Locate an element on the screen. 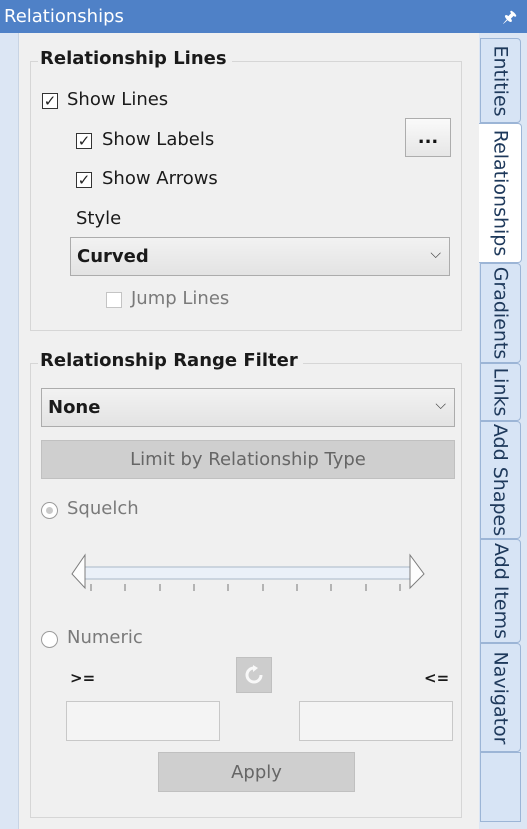  tab-strip-filler is located at coordinates (500, 787).